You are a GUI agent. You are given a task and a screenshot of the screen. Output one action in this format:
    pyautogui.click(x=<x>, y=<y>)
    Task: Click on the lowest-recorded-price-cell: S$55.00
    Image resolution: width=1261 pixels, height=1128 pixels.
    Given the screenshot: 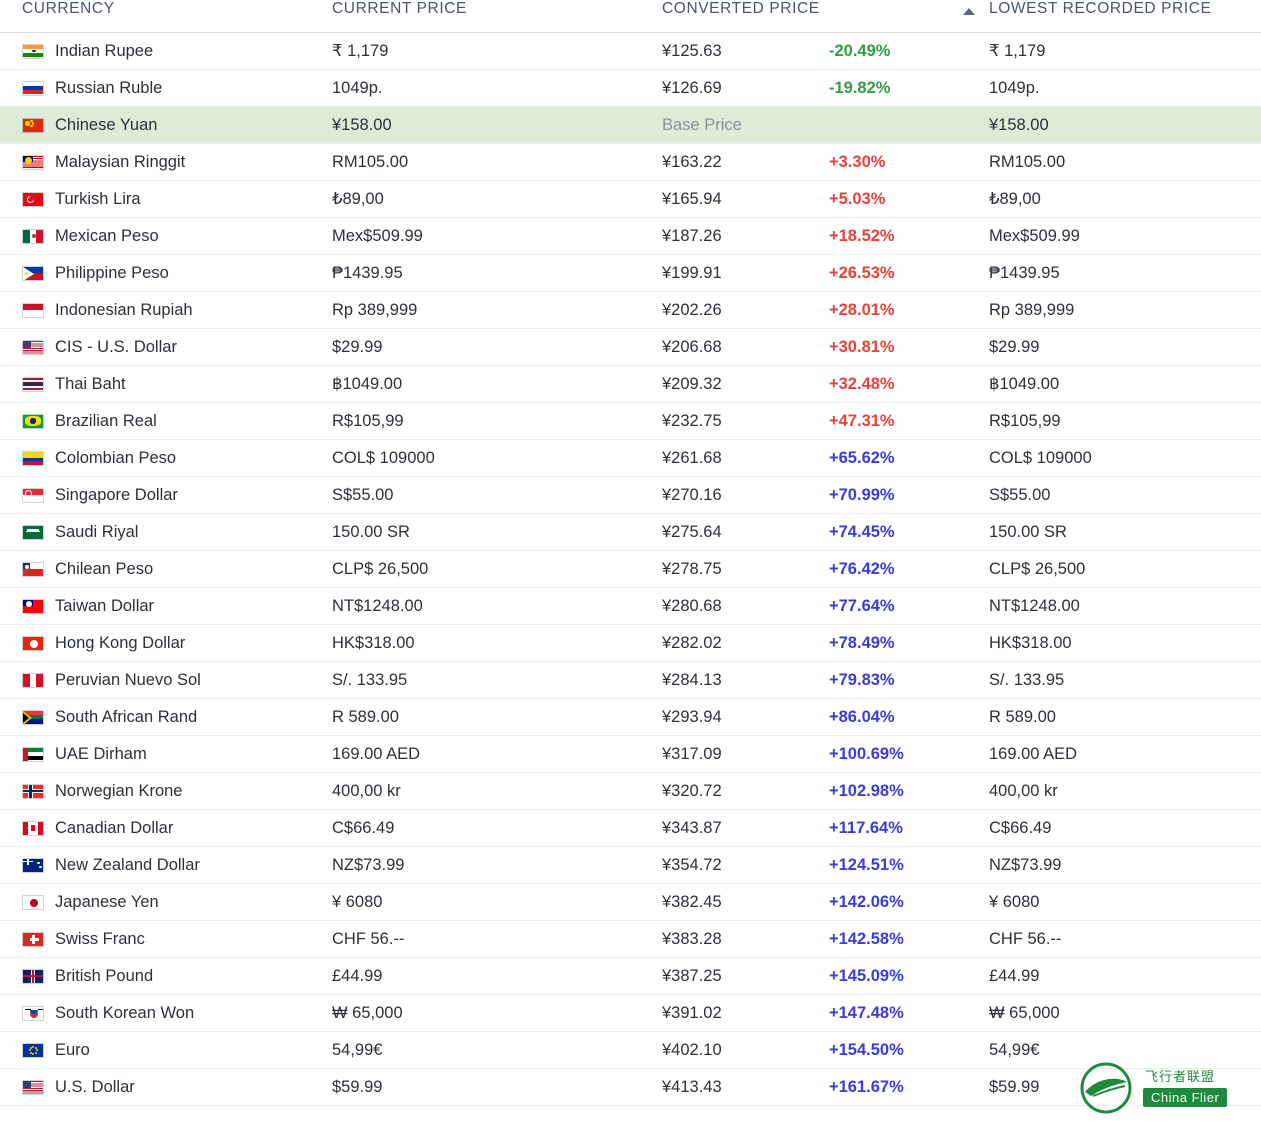 What is the action you would take?
    pyautogui.click(x=1125, y=495)
    